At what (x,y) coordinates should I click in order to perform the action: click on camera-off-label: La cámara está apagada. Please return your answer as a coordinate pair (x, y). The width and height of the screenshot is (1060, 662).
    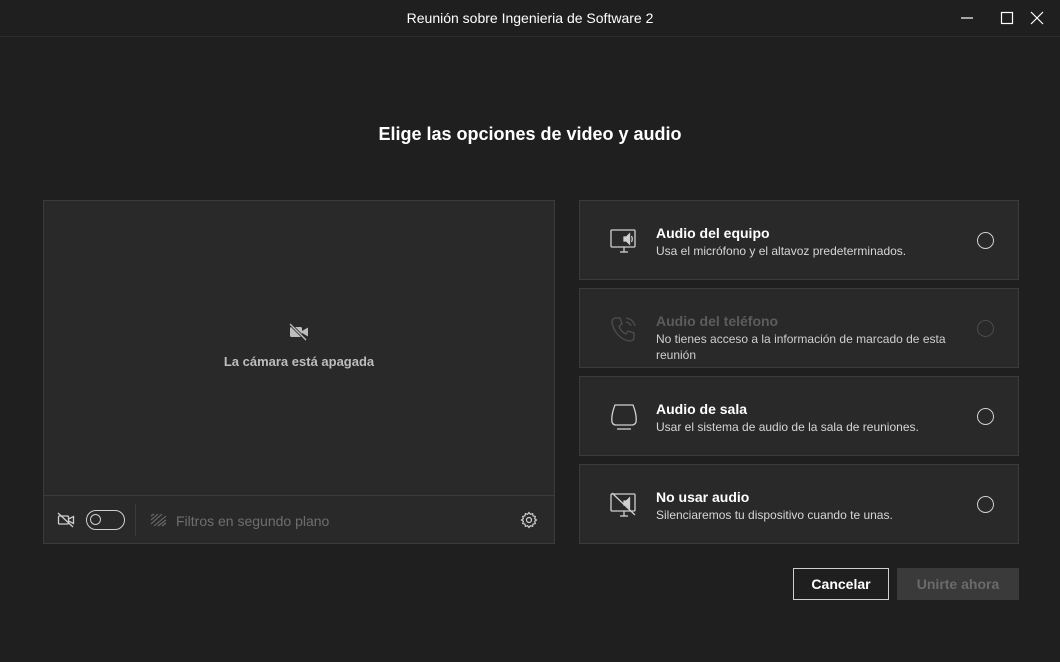
    Looking at the image, I should click on (299, 361).